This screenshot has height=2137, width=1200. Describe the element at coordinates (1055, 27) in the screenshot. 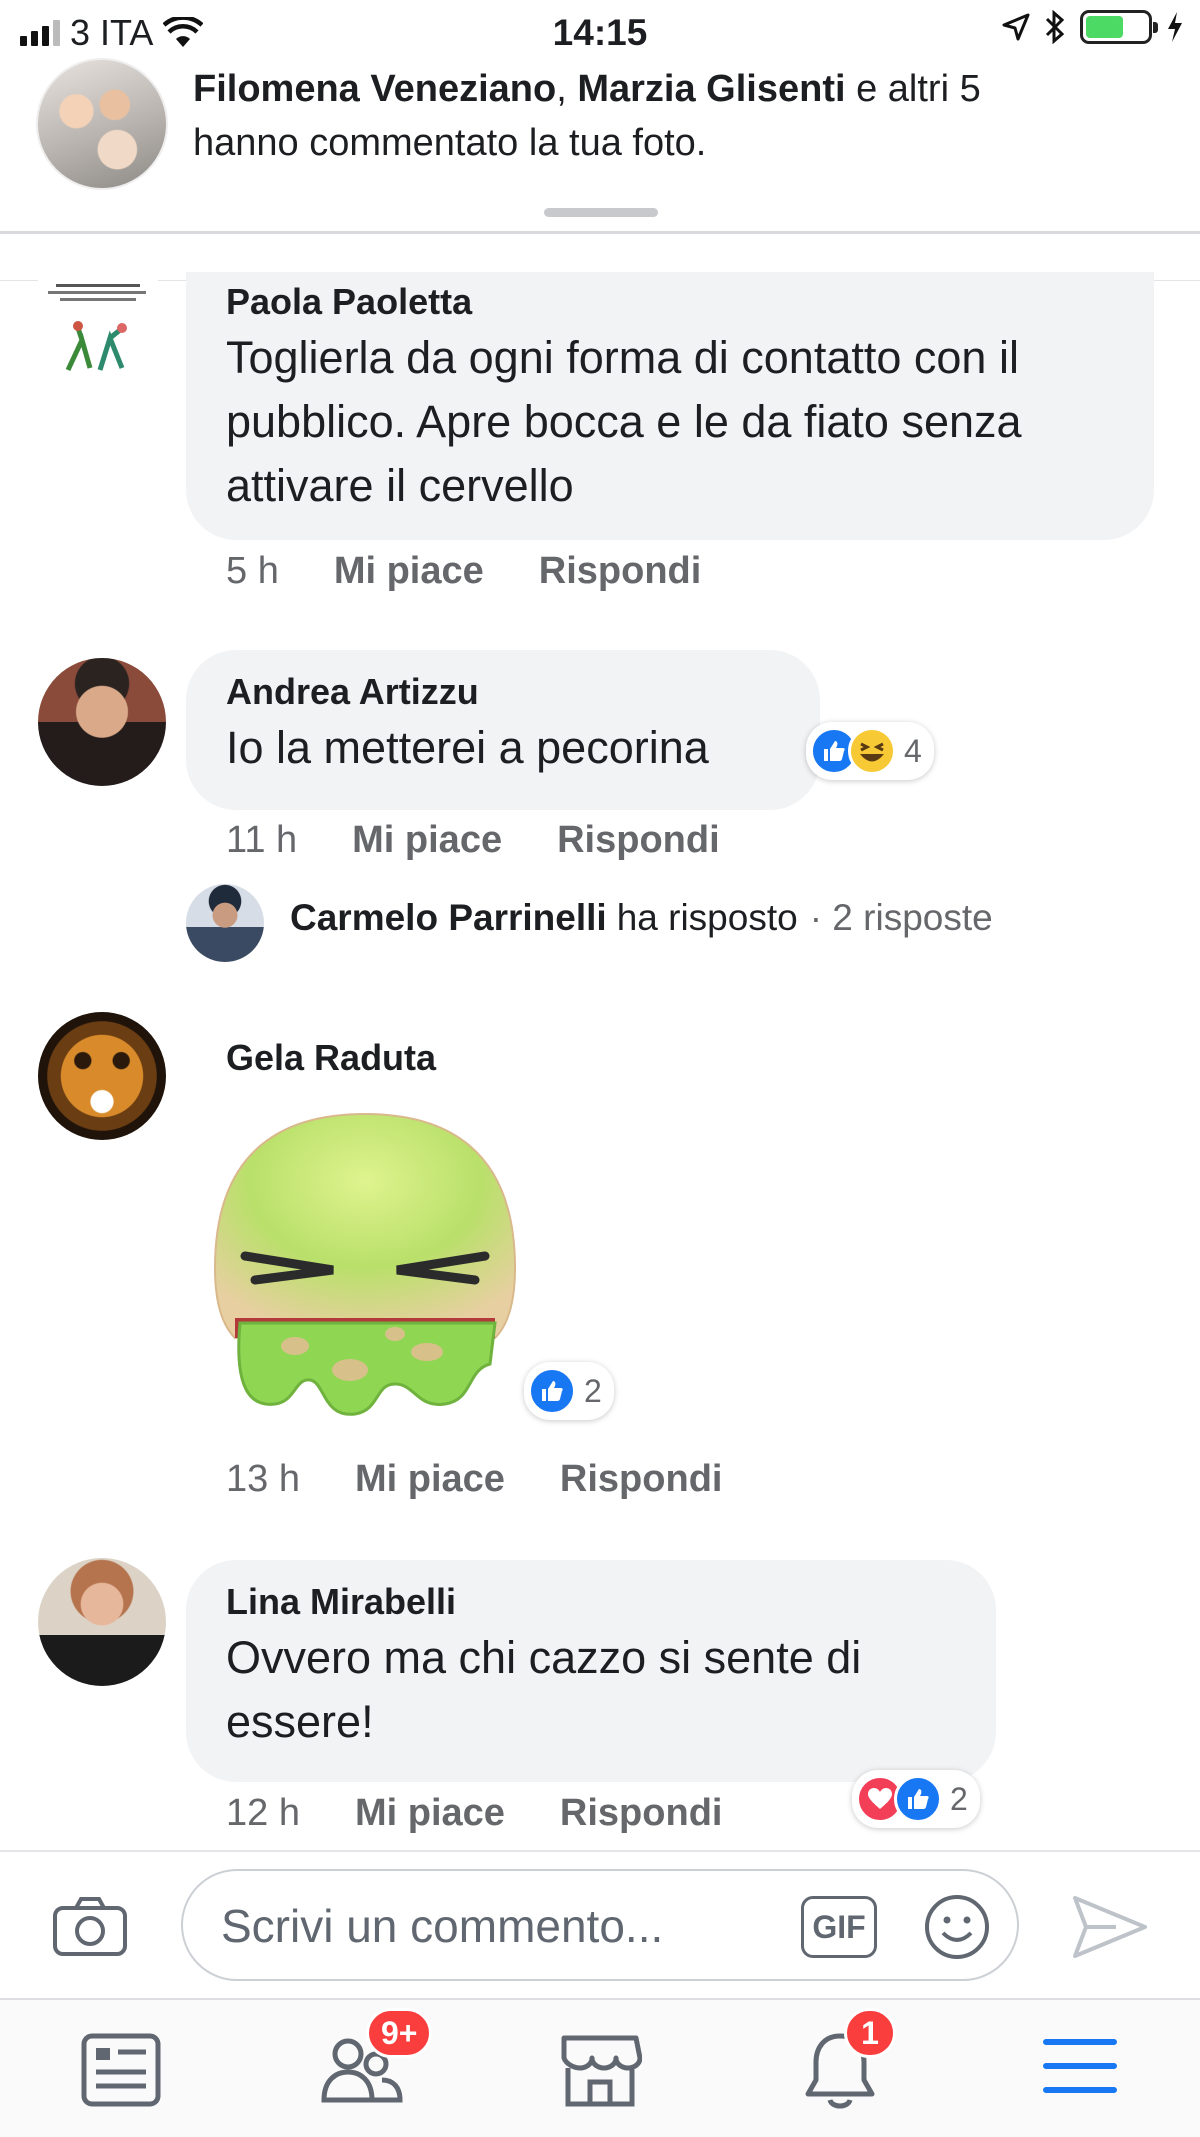

I see `bluetooth-icon` at that location.